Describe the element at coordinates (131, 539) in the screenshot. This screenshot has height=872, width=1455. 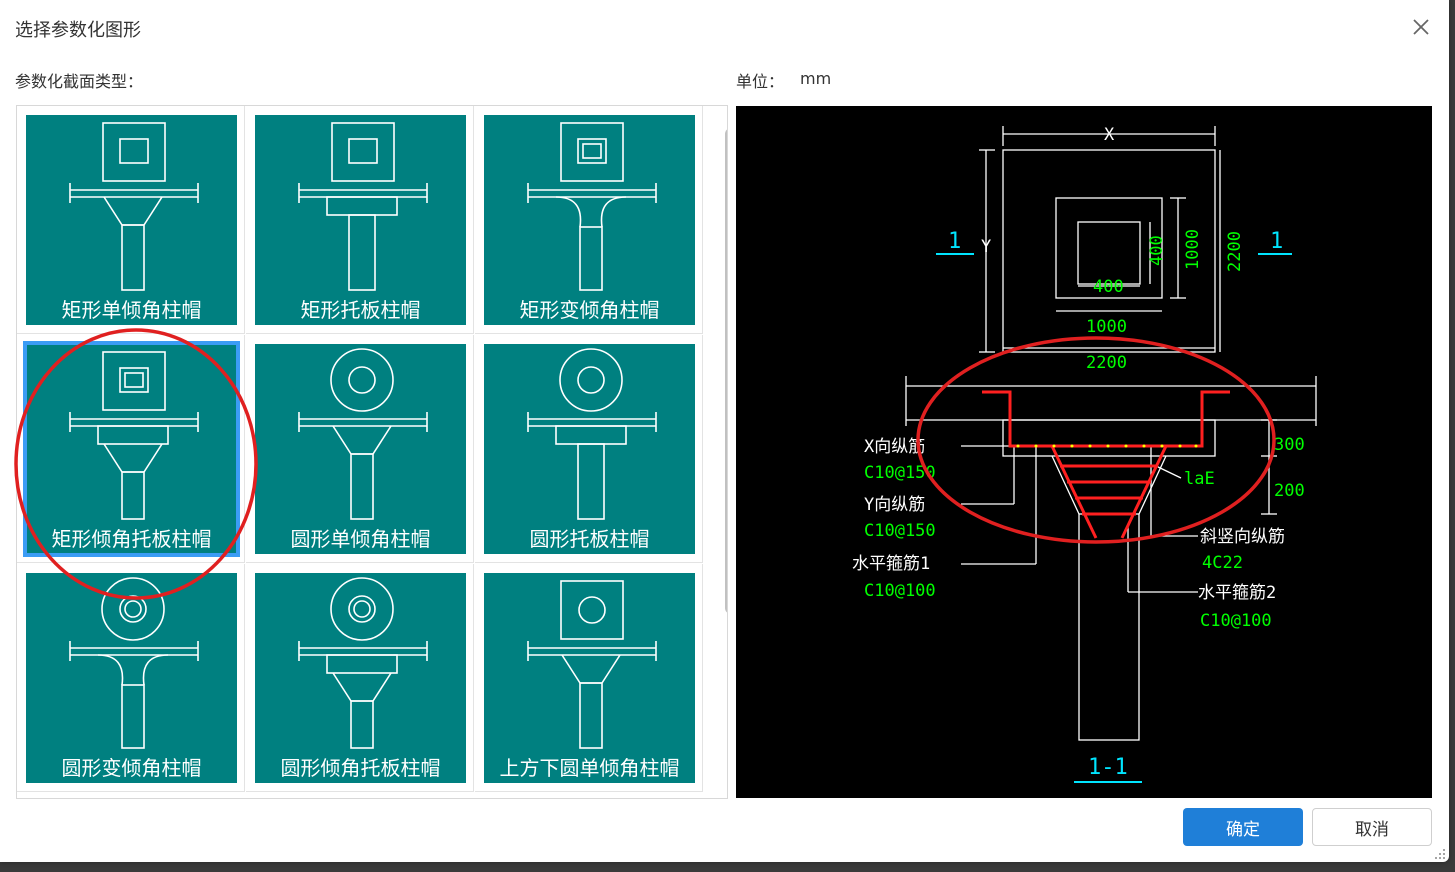
I see `shape-tile-label: 矩形倾角托板柱帽` at that location.